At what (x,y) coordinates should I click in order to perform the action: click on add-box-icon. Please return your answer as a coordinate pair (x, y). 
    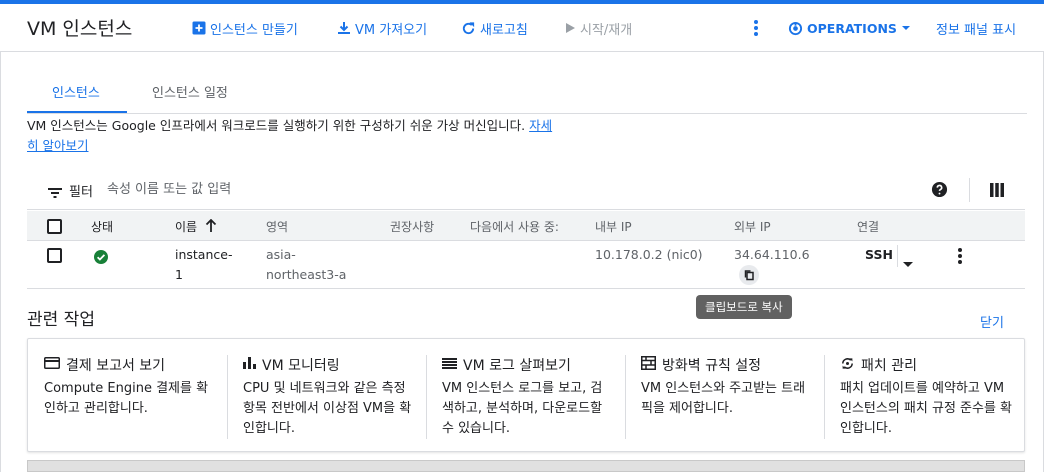
    Looking at the image, I should click on (199, 28).